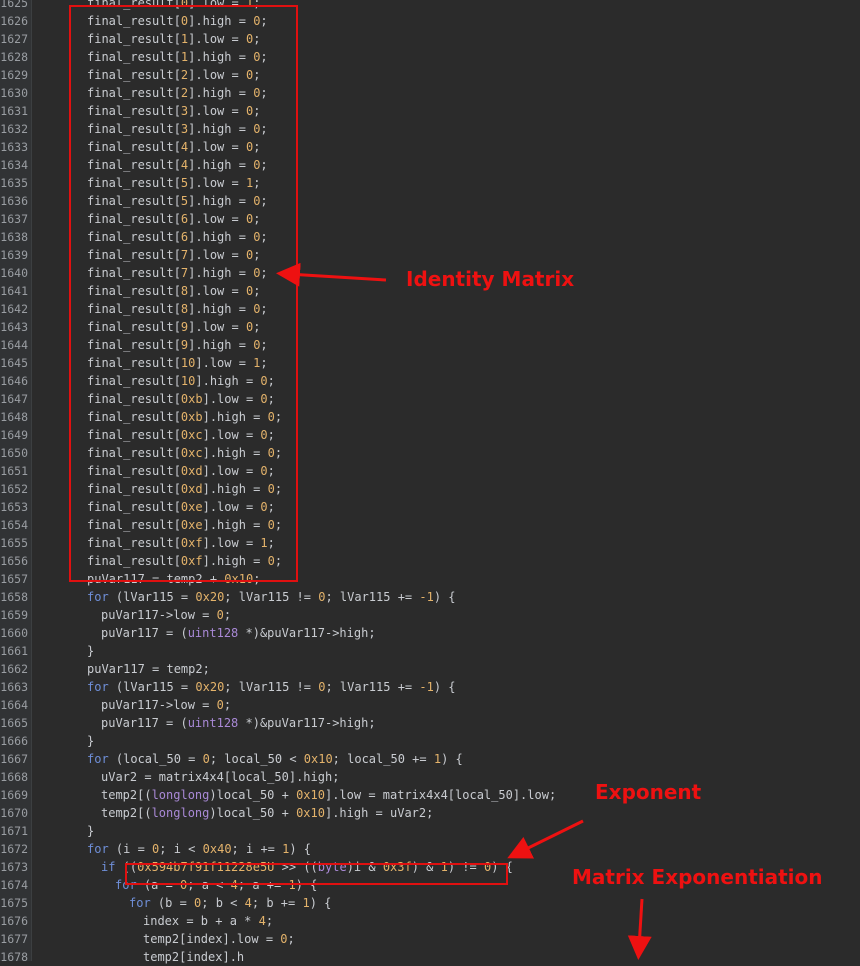 This screenshot has width=860, height=966. Describe the element at coordinates (277, 903) in the screenshot. I see `code-token: ; b +=` at that location.